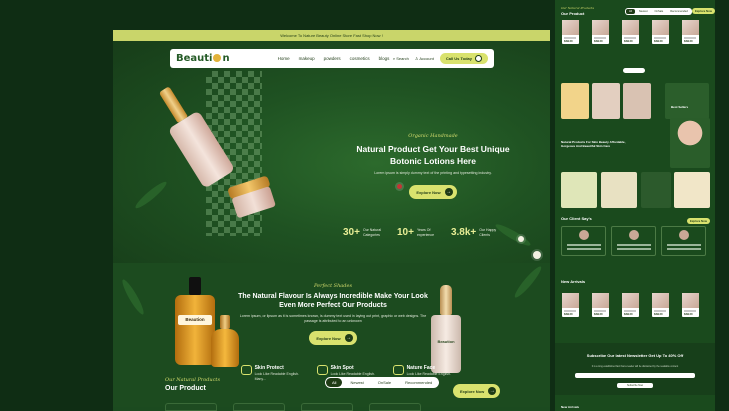  Describe the element at coordinates (356, 382) in the screenshot. I see `tab-newest: Newest` at that location.